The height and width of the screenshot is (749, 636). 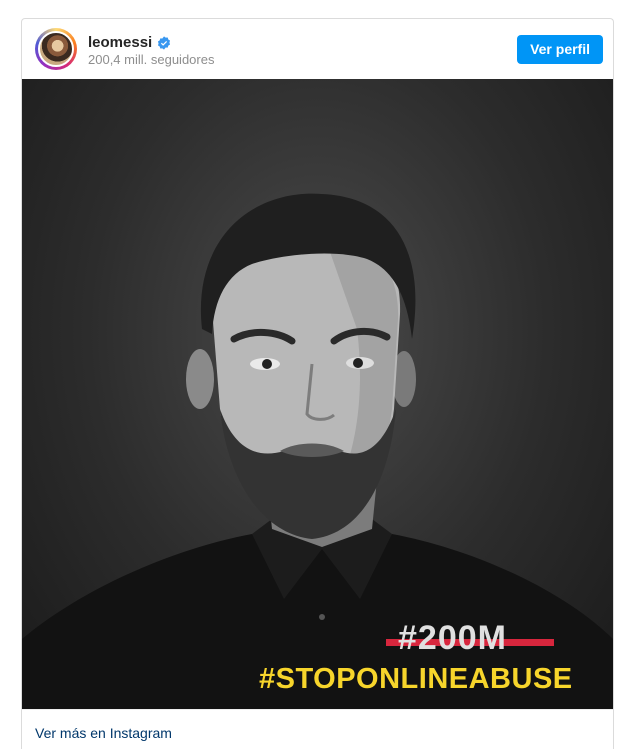 What do you see at coordinates (452, 638) in the screenshot?
I see `overlay-200m-text: #200M` at bounding box center [452, 638].